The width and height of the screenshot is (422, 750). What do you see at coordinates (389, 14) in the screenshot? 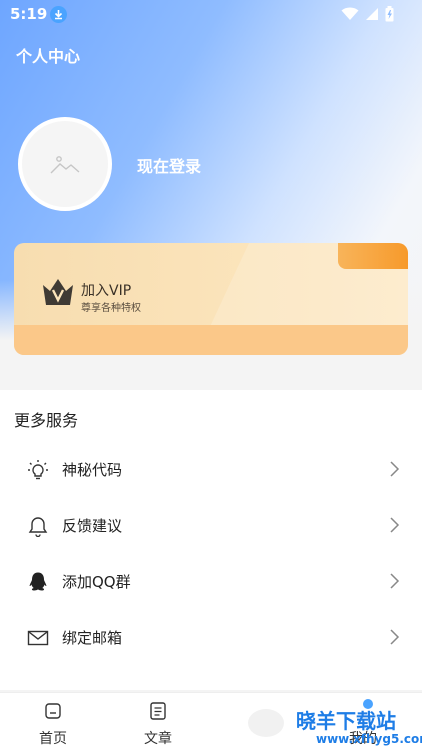
I see `battery-icon` at bounding box center [389, 14].